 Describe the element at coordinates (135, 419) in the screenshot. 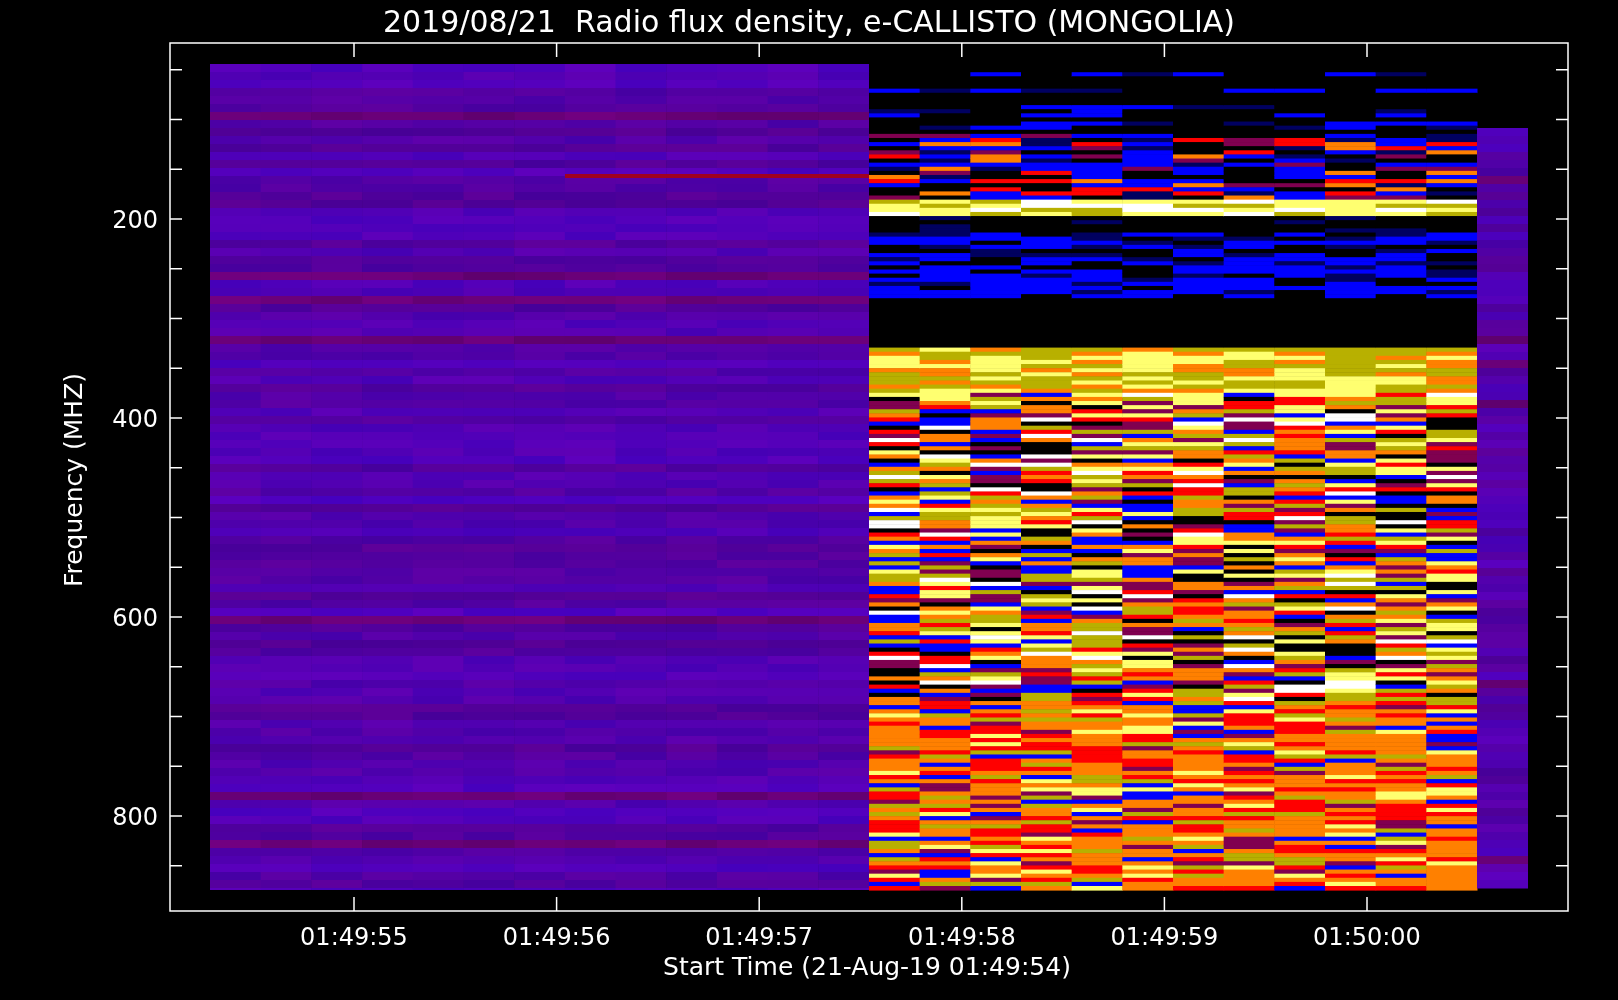

I see `y-tick-label: 400` at that location.